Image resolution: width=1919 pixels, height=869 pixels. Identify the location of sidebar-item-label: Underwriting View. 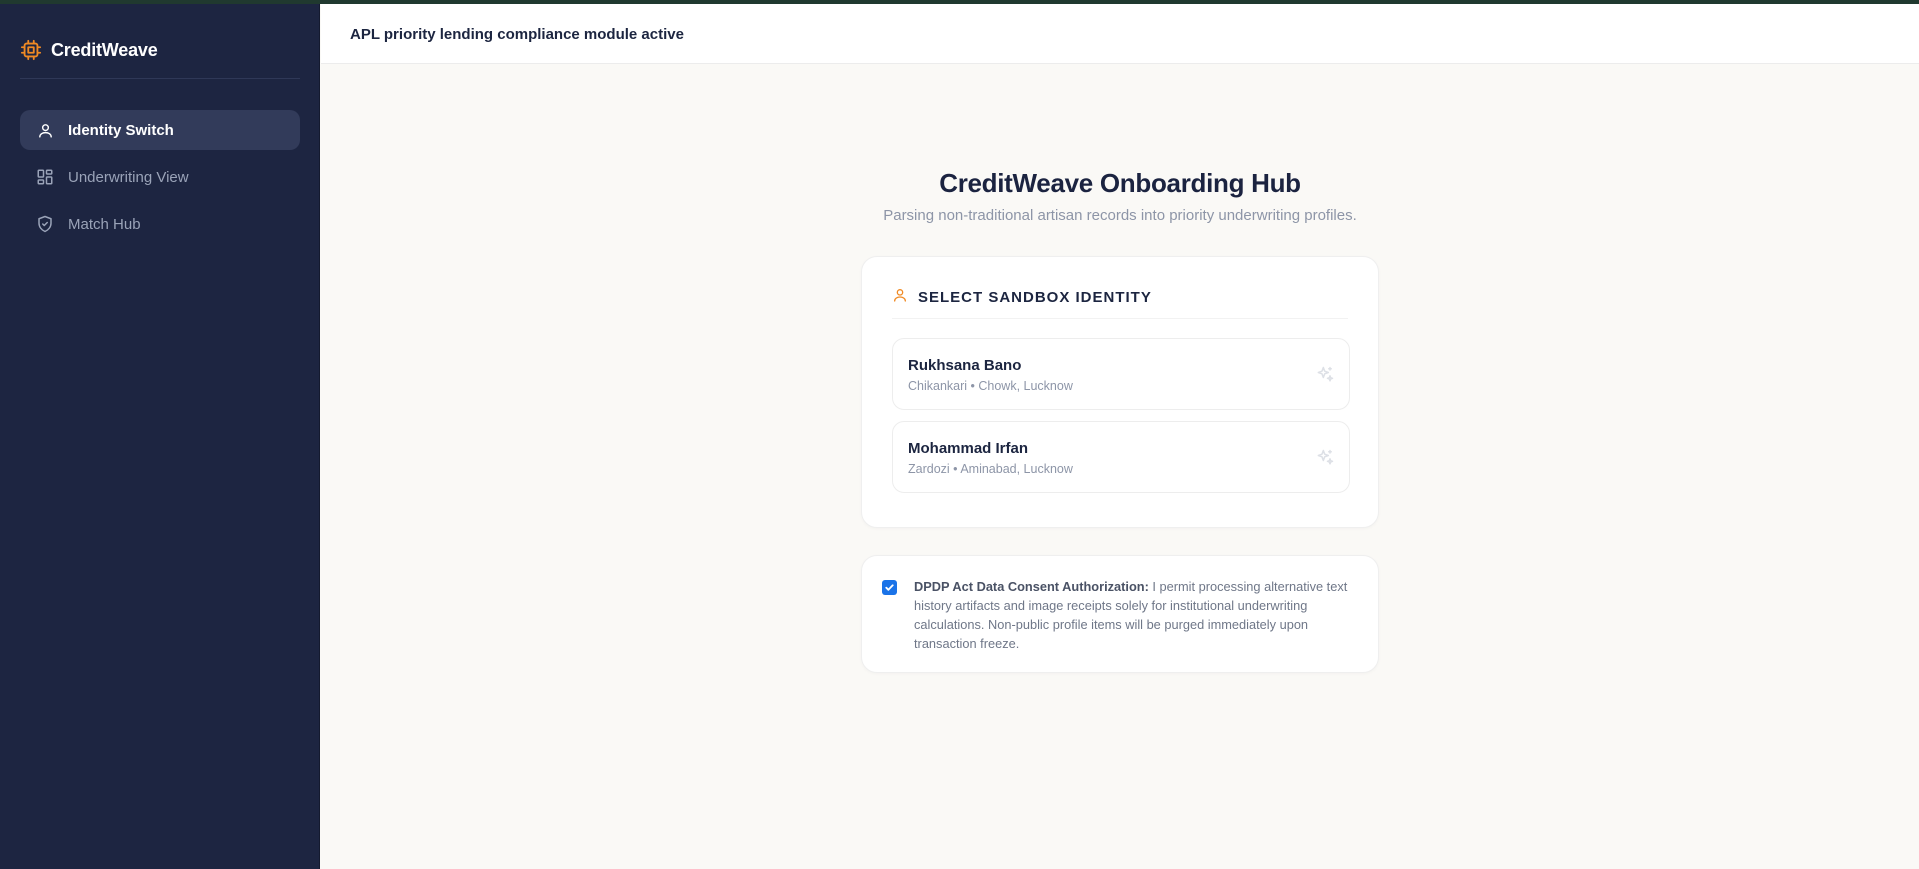
(128, 177).